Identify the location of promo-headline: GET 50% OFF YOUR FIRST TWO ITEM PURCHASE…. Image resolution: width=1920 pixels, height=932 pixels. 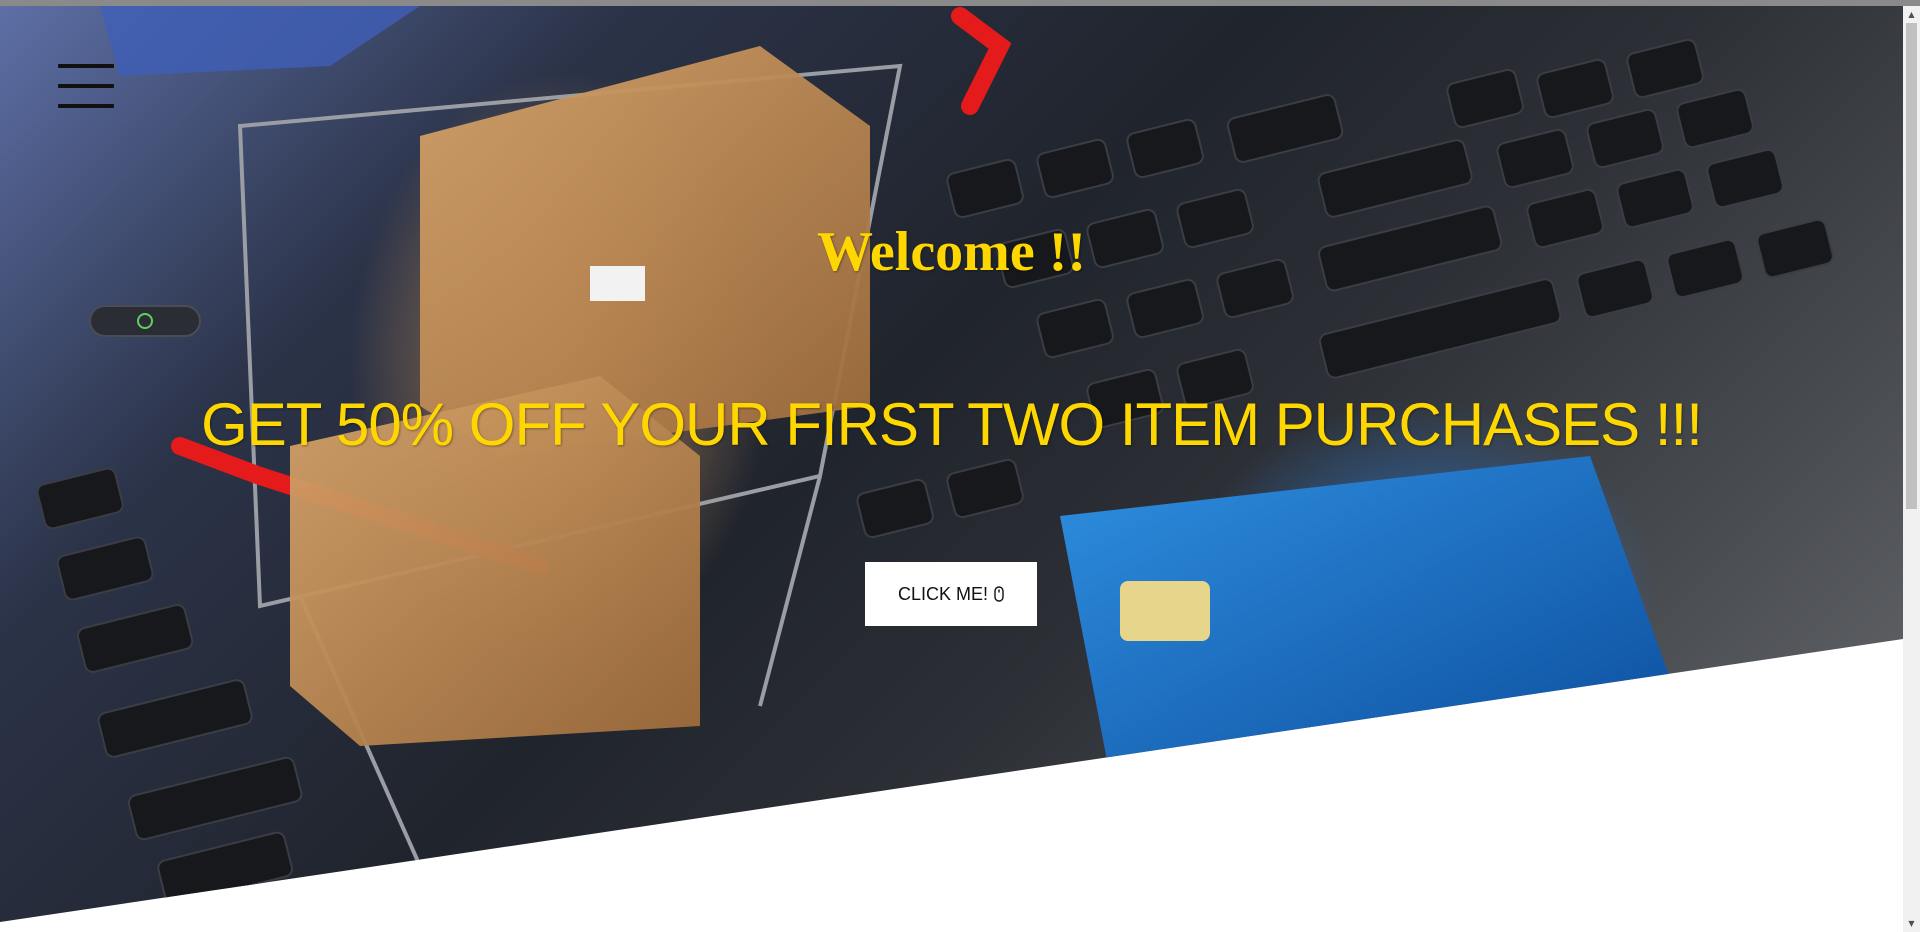
(952, 424).